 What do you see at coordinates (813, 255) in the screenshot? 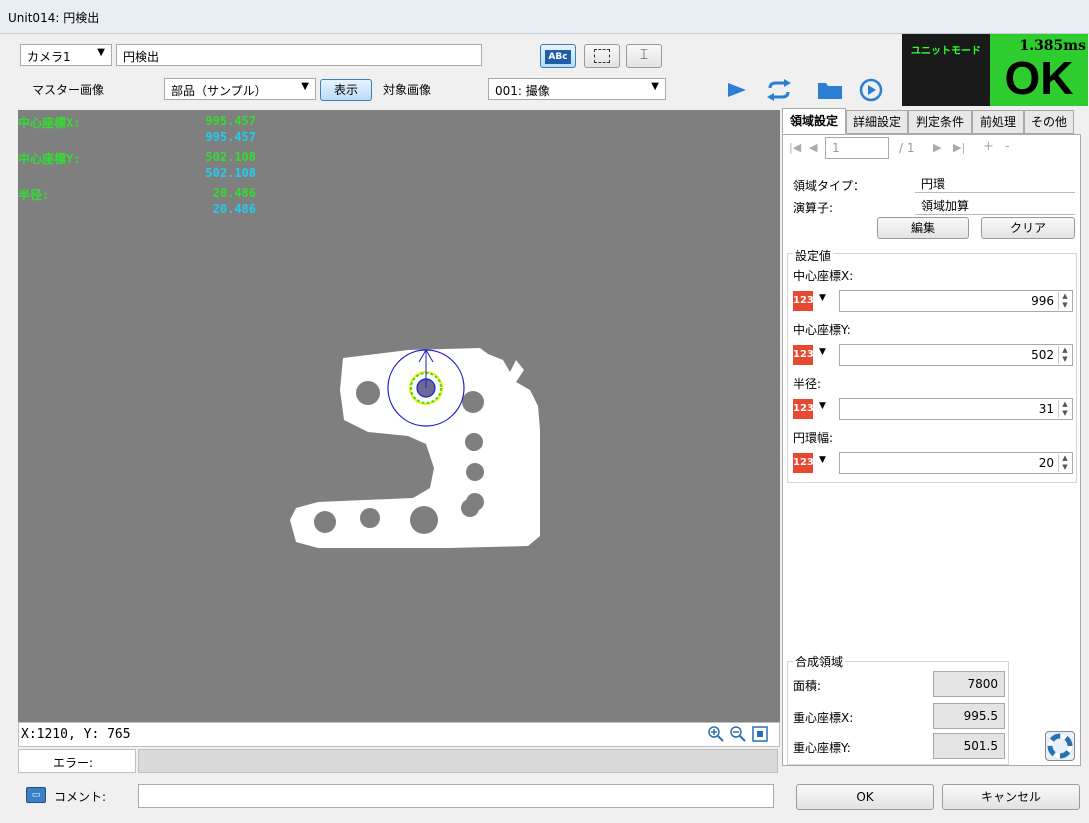
I see `settings-group-label: 設定値` at bounding box center [813, 255].